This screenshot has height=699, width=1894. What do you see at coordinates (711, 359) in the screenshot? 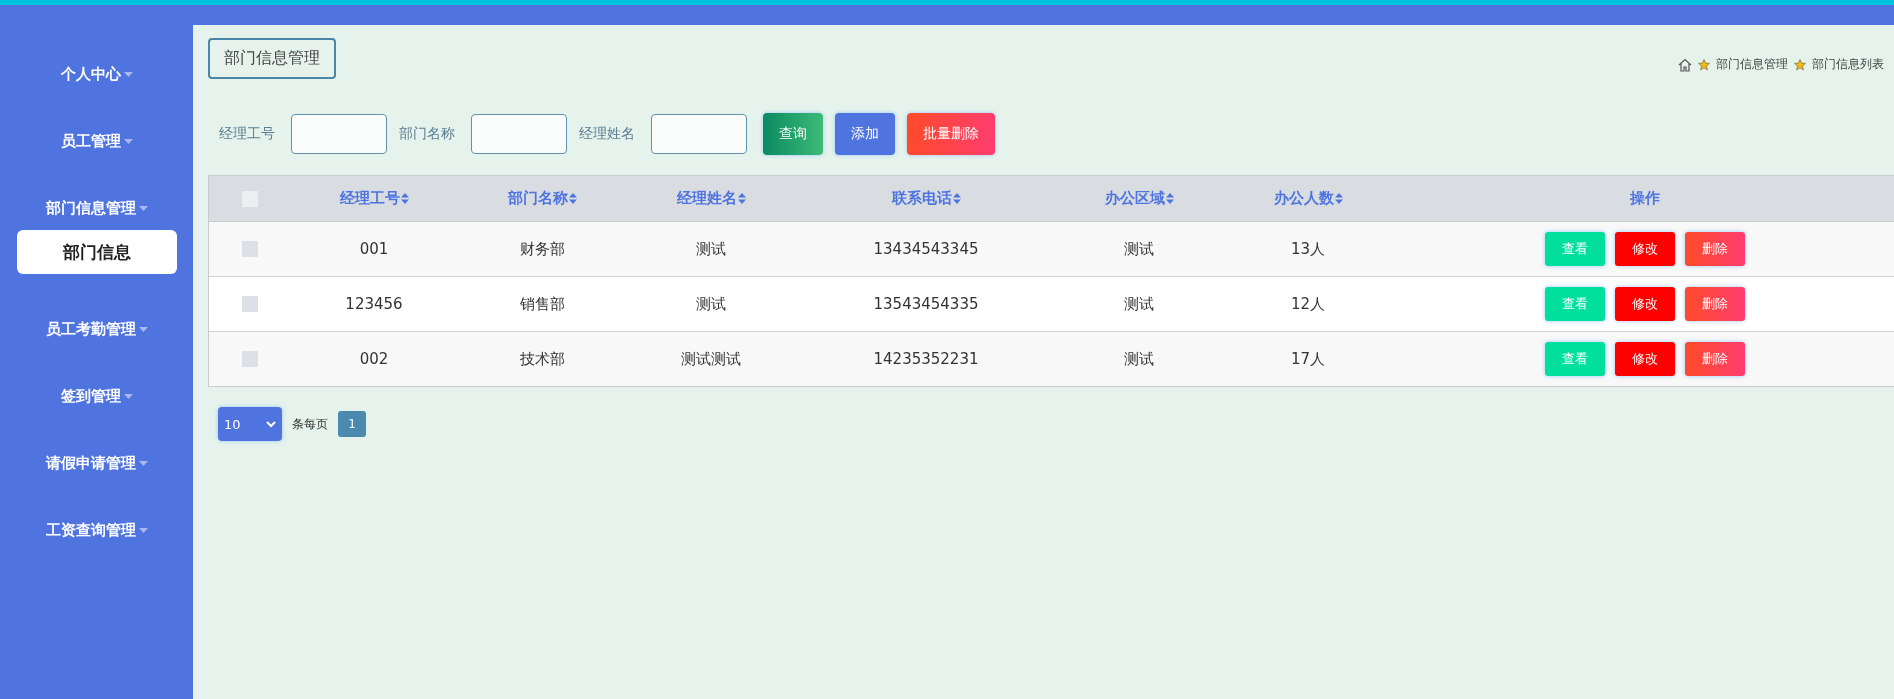
I see `table-cell-text: 测试测试` at bounding box center [711, 359].